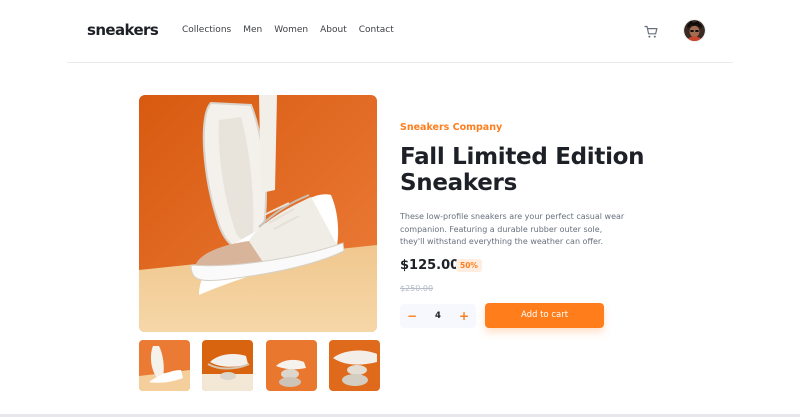  I want to click on nav-men: Men, so click(252, 30).